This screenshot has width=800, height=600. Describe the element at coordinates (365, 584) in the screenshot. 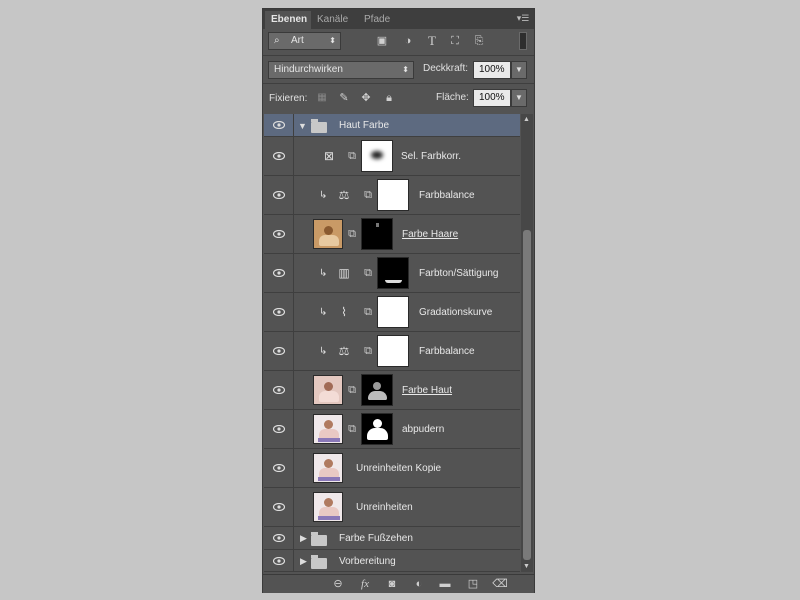

I see `fx-icon: fx` at that location.